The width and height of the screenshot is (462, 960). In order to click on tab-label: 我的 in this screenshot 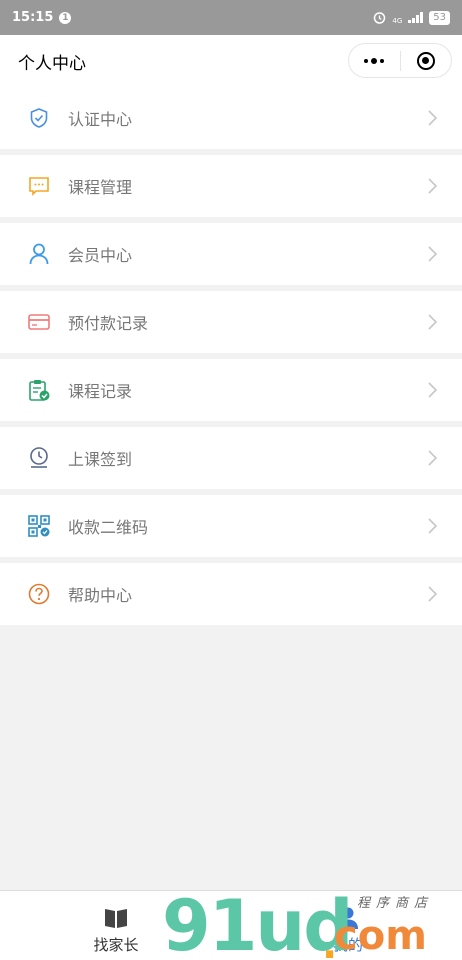, I will do `click(347, 945)`.